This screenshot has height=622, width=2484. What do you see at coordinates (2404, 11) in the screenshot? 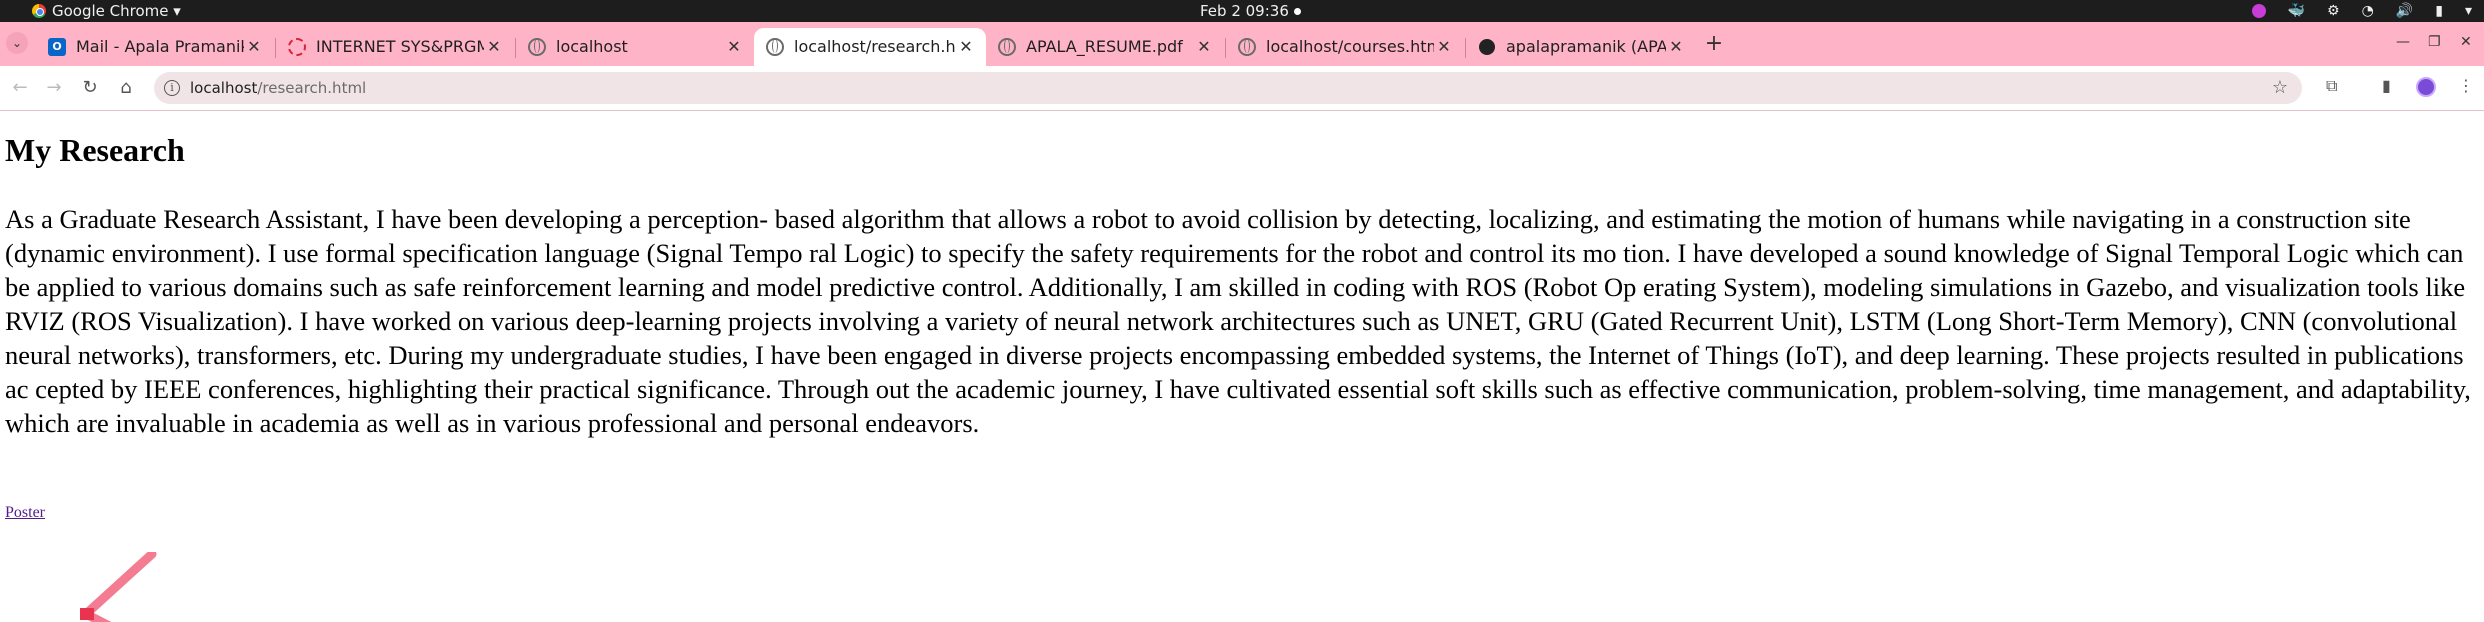
I see `volume-icon: 🔊` at bounding box center [2404, 11].